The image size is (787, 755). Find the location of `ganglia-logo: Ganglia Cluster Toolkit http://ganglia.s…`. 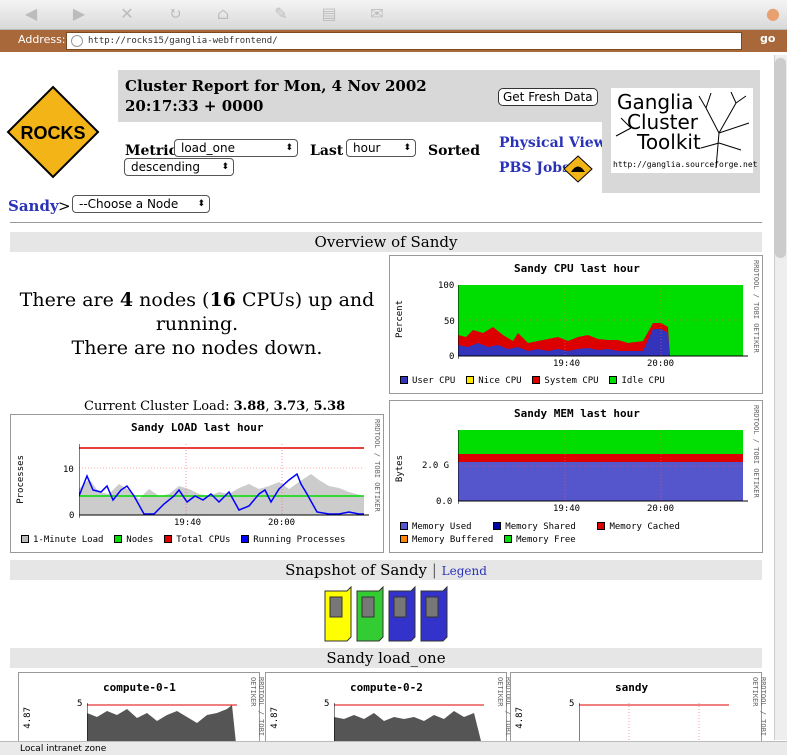

ganglia-logo: Ganglia Cluster Toolkit http://ganglia.s… is located at coordinates (684, 130).